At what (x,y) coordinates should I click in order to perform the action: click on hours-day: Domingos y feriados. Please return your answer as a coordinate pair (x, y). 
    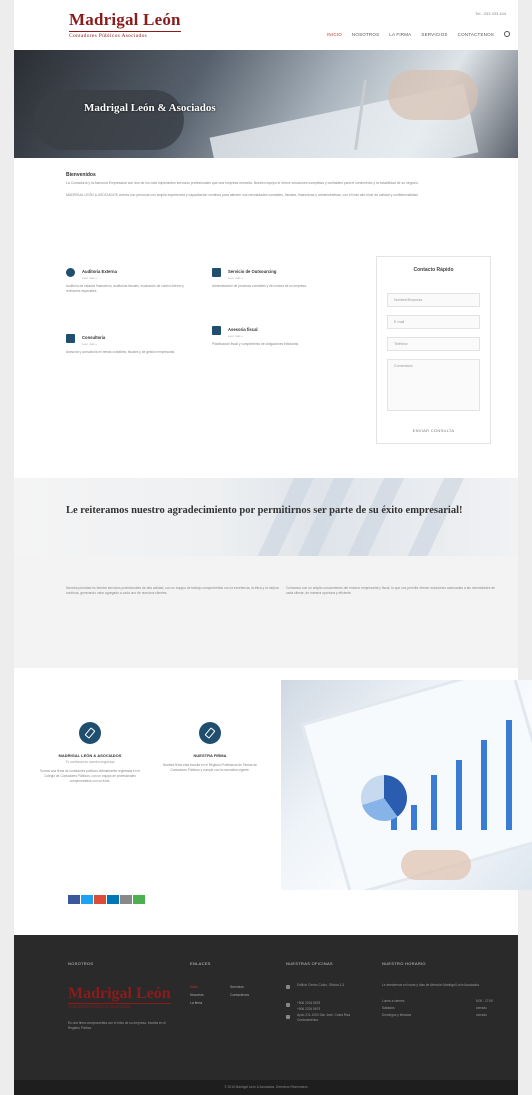
    Looking at the image, I should click on (397, 1015).